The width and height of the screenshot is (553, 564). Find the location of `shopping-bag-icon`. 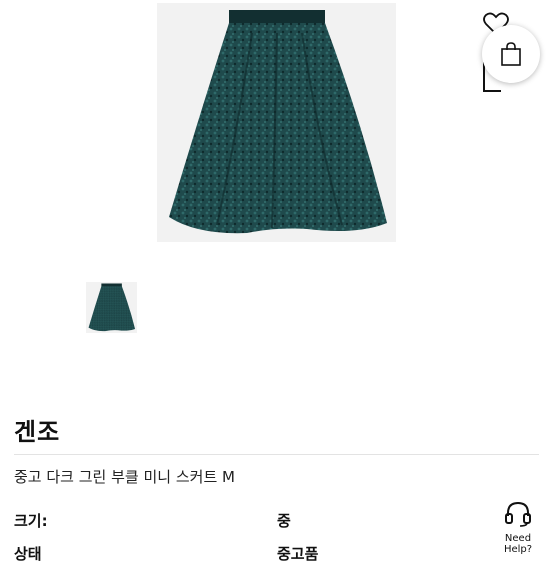

shopping-bag-icon is located at coordinates (511, 54).